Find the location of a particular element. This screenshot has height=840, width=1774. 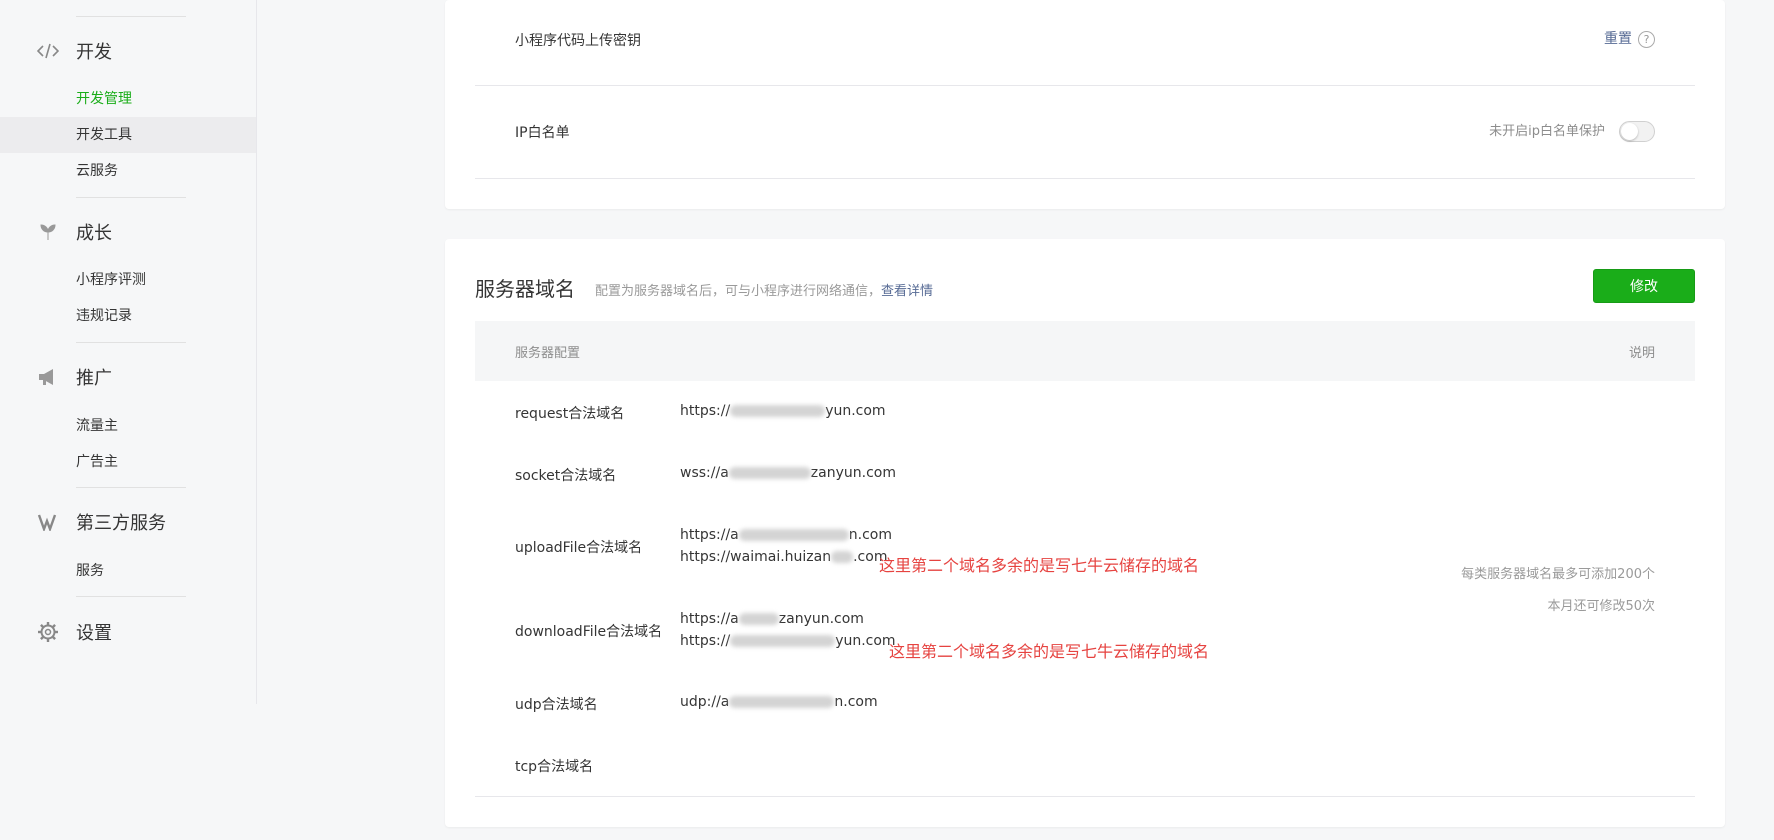

udp-domain-value: udp://a n.com is located at coordinates (779, 702).